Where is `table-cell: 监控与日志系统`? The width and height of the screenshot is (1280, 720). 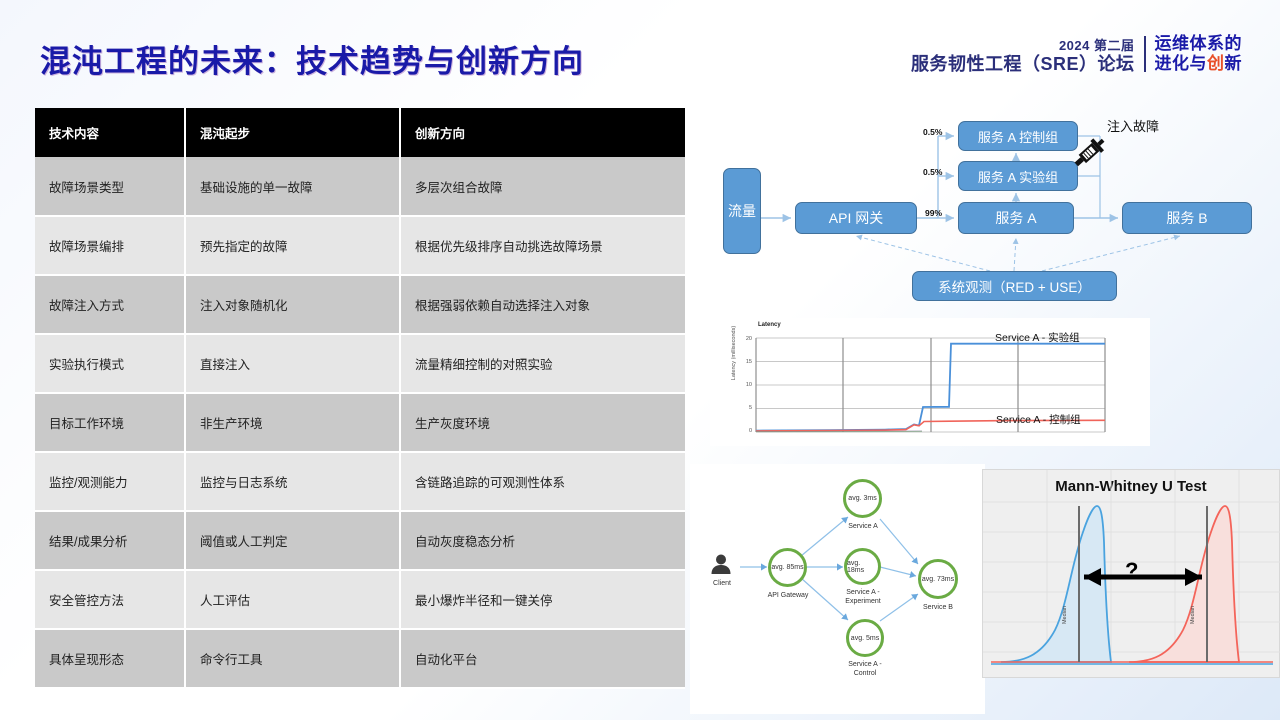 table-cell: 监控与日志系统 is located at coordinates (293, 482).